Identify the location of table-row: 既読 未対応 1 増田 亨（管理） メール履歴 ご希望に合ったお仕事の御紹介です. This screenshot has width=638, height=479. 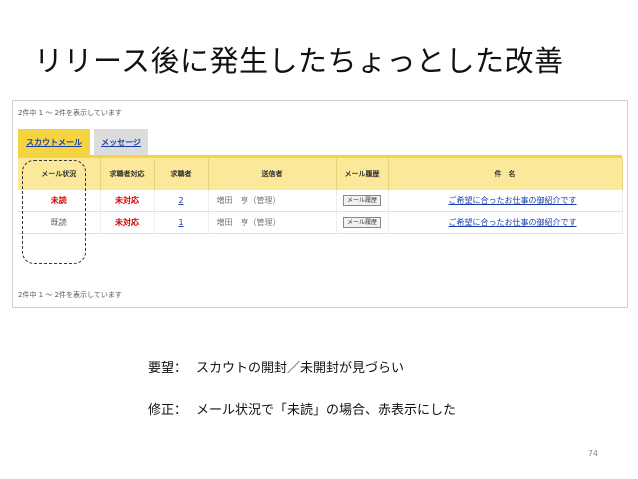
(320, 222).